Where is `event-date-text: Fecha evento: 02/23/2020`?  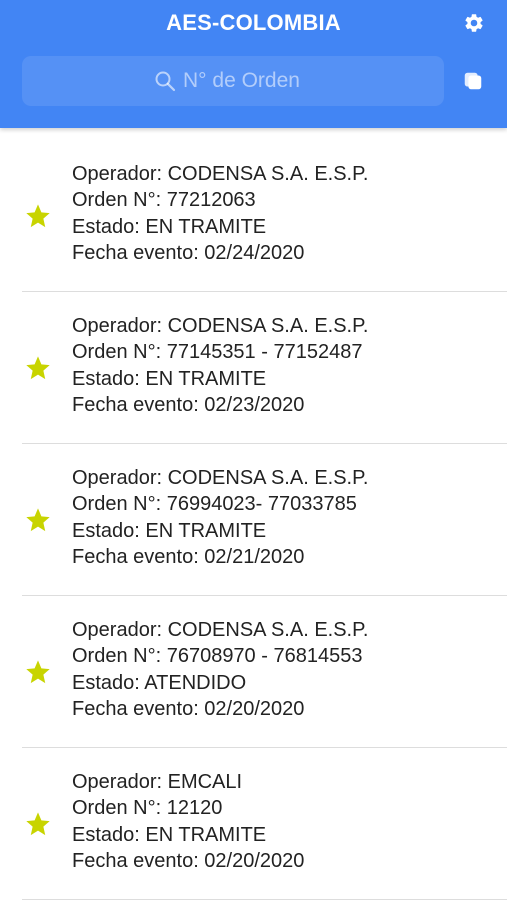 event-date-text: Fecha evento: 02/23/2020 is located at coordinates (188, 404).